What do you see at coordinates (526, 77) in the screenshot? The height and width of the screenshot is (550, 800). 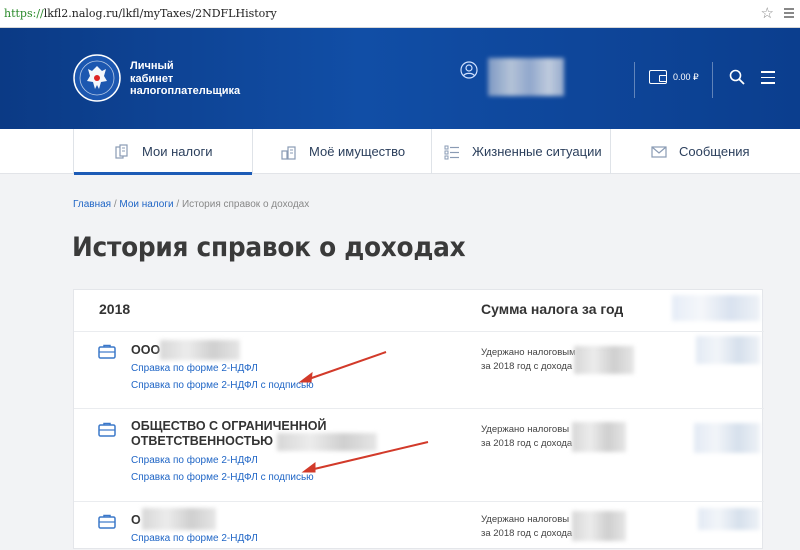 I see `user-name-redacted` at bounding box center [526, 77].